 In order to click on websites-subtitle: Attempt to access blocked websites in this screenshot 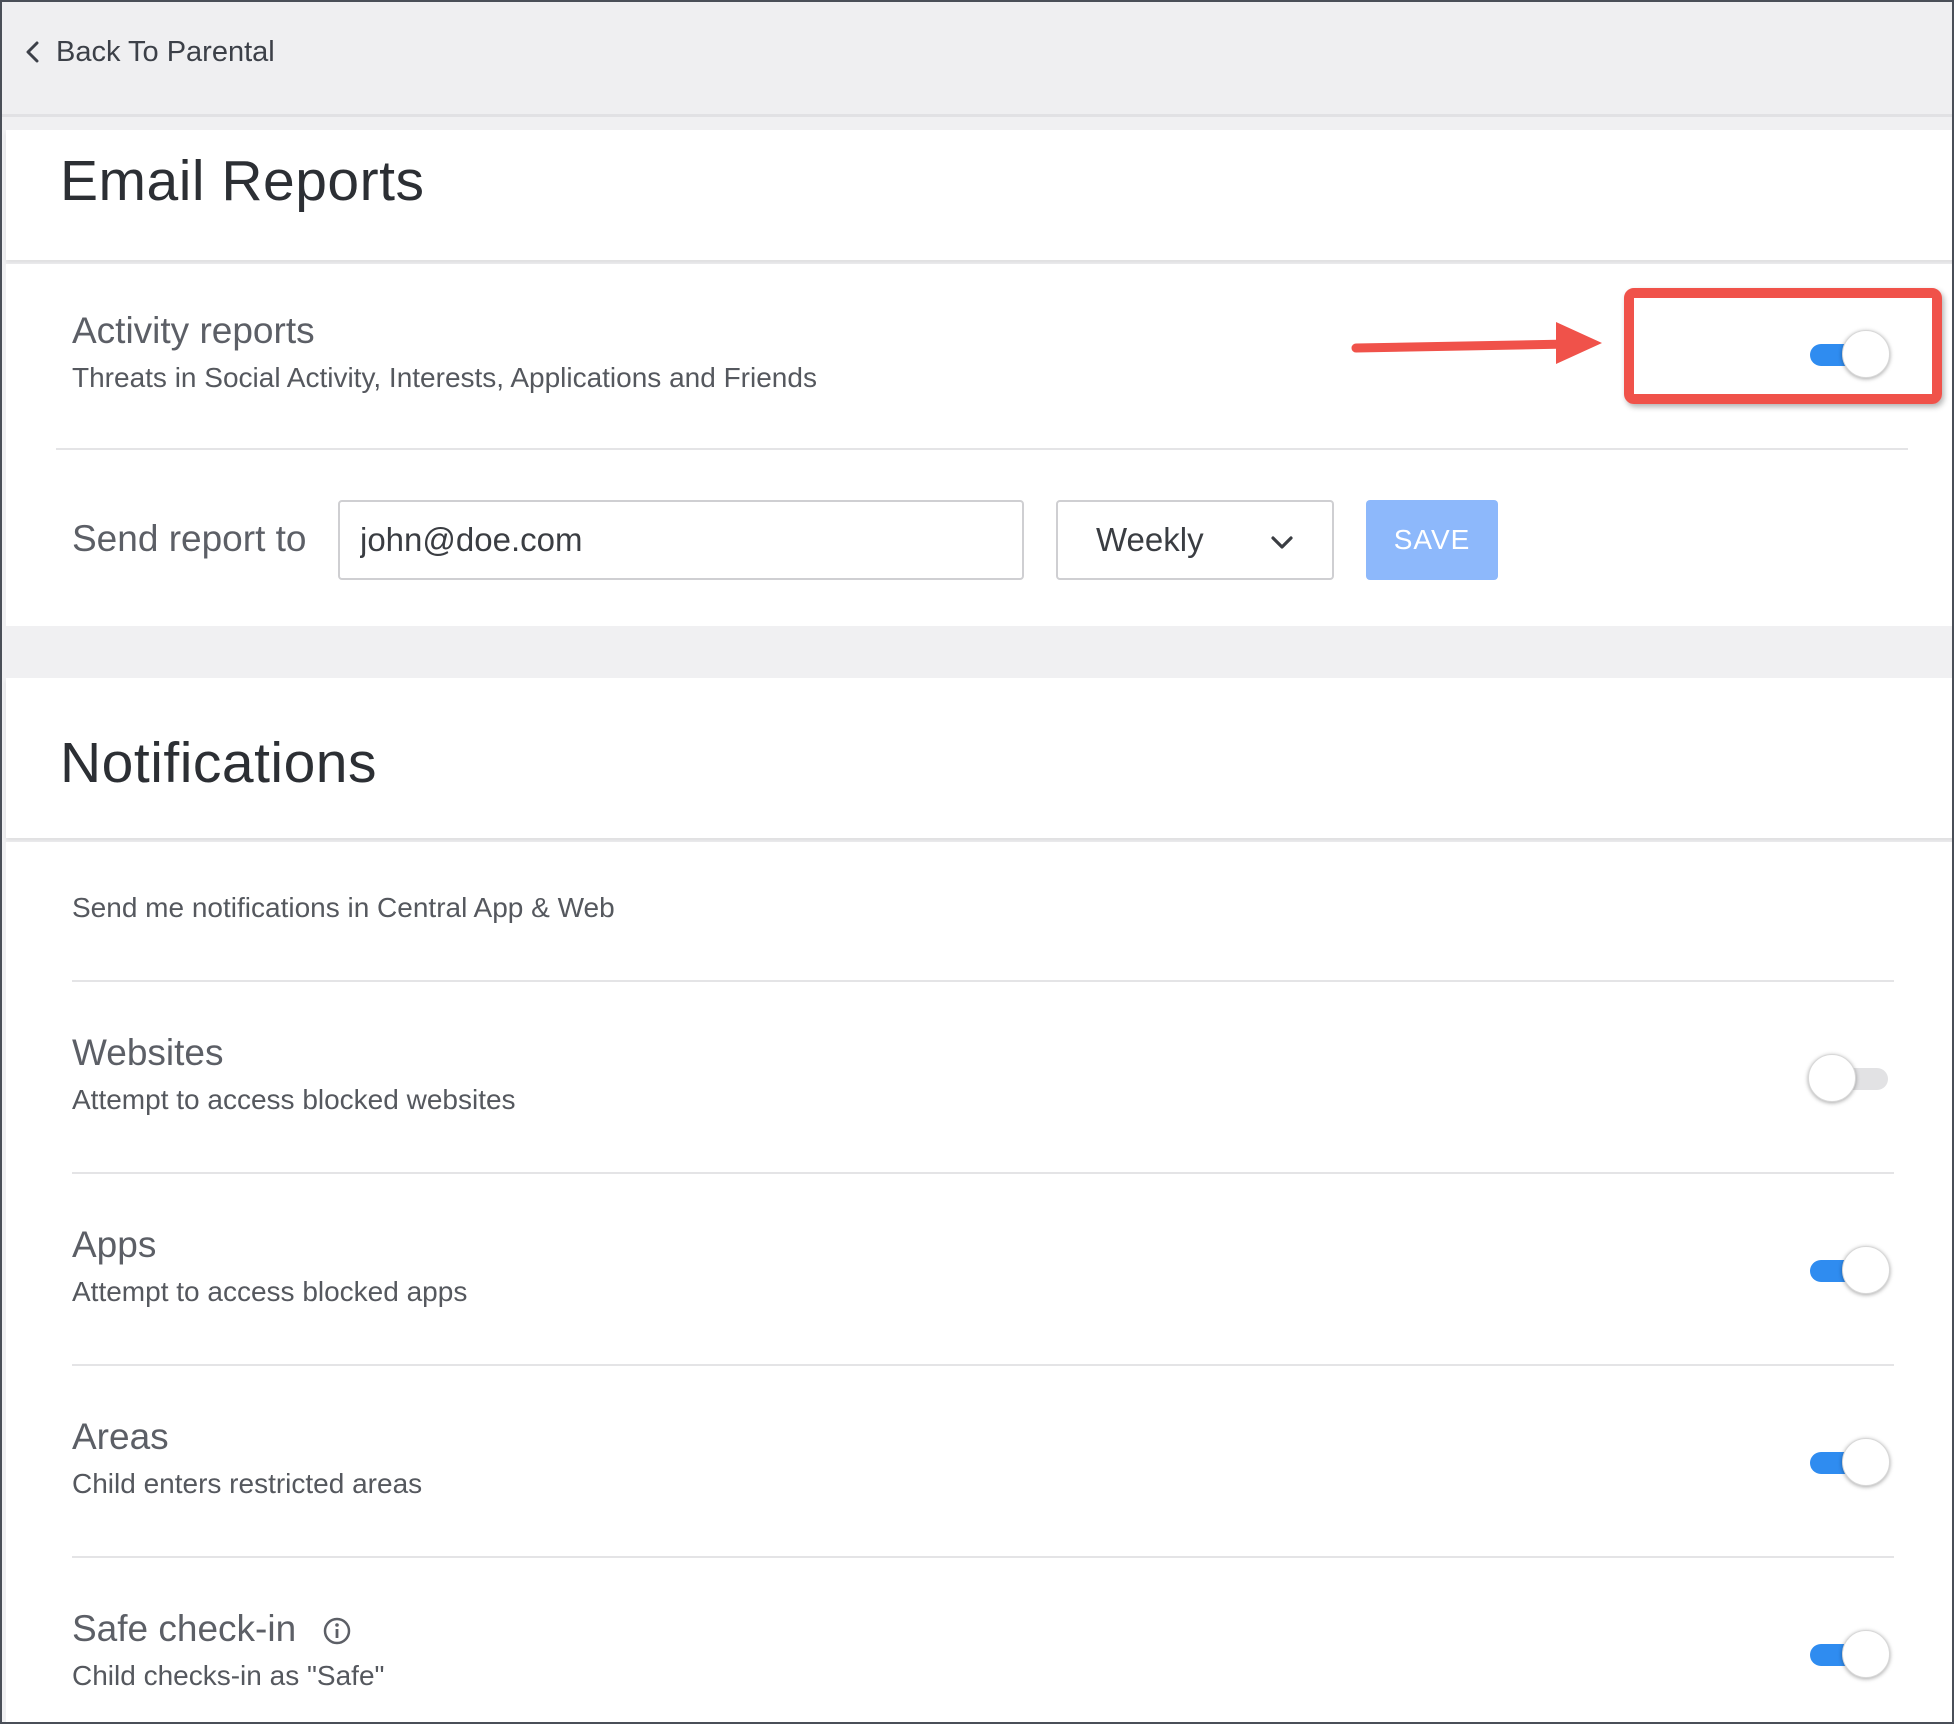, I will do `click(294, 1099)`.